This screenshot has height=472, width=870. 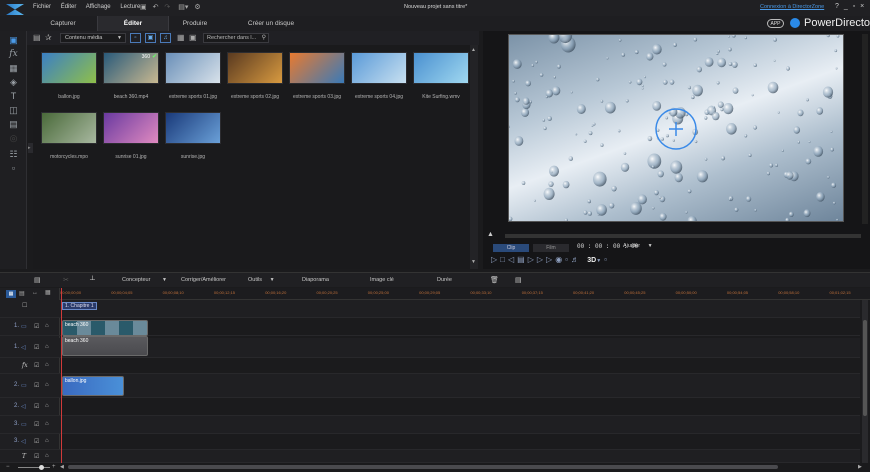 I want to click on trim-icon: ┴, so click(x=92, y=280).